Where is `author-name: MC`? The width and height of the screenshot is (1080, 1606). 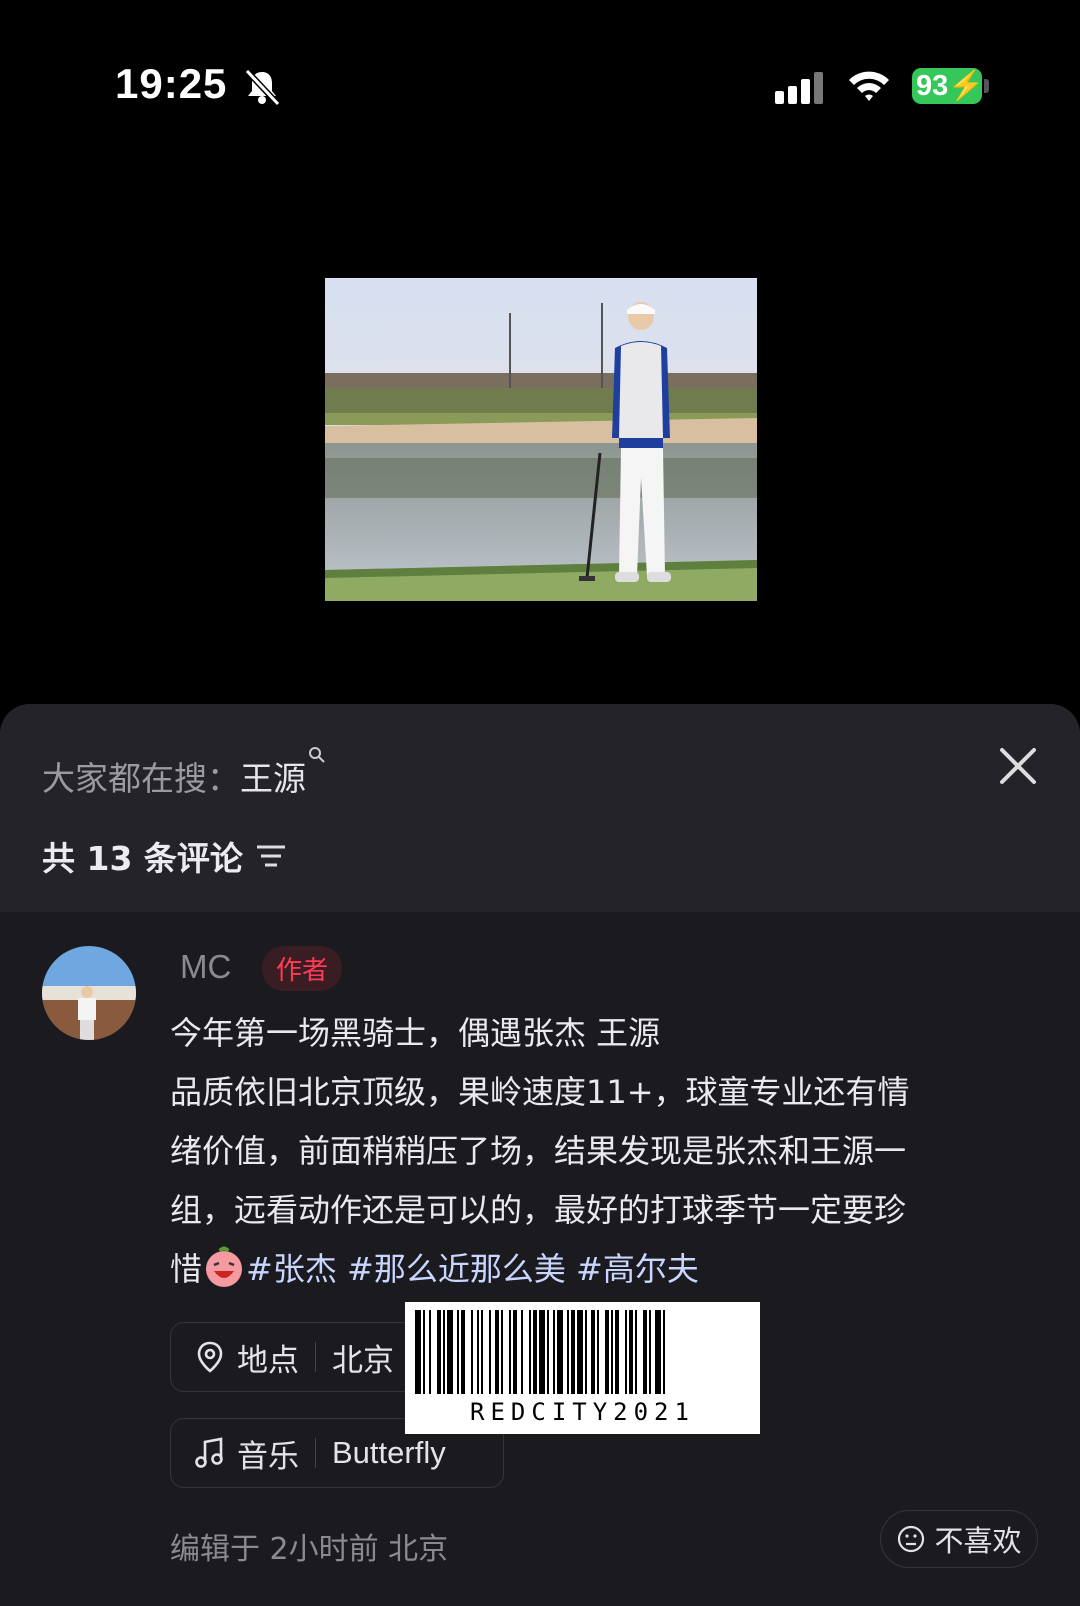 author-name: MC is located at coordinates (205, 967).